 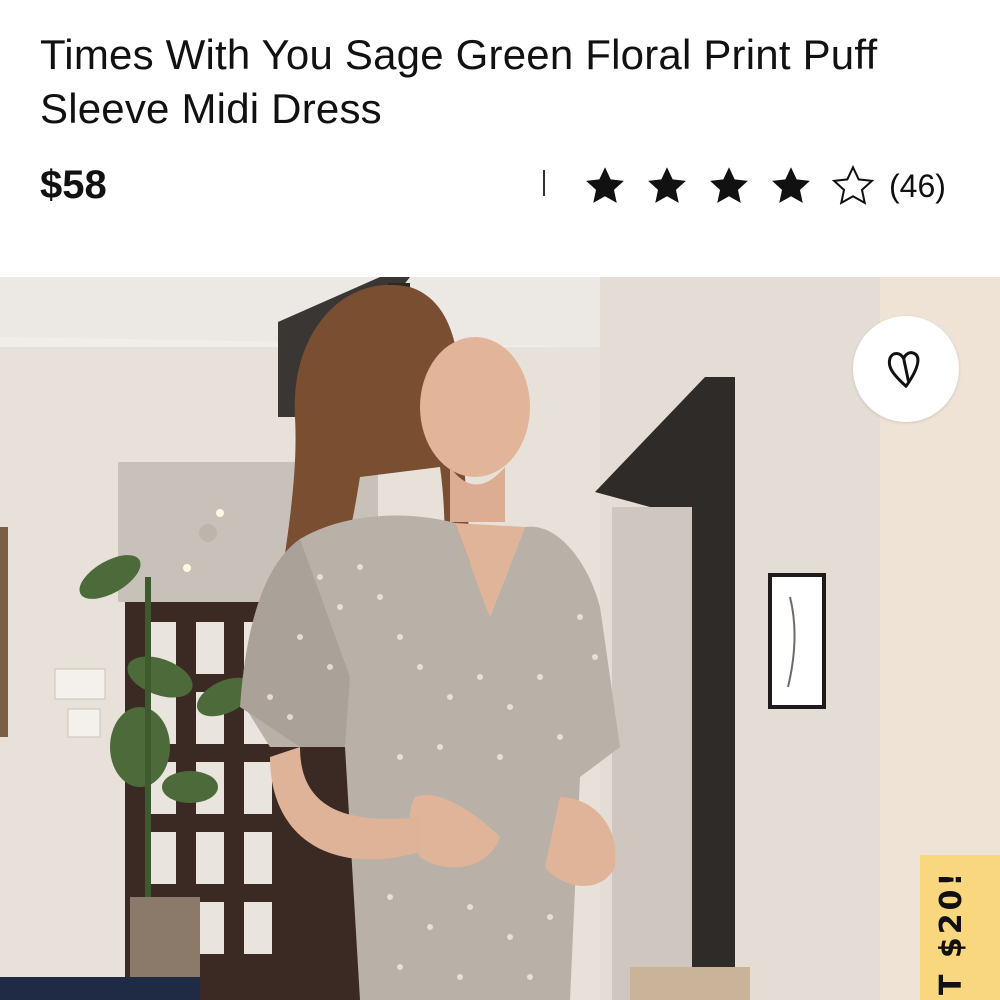 I want to click on price-rating-divider, so click(x=544, y=183).